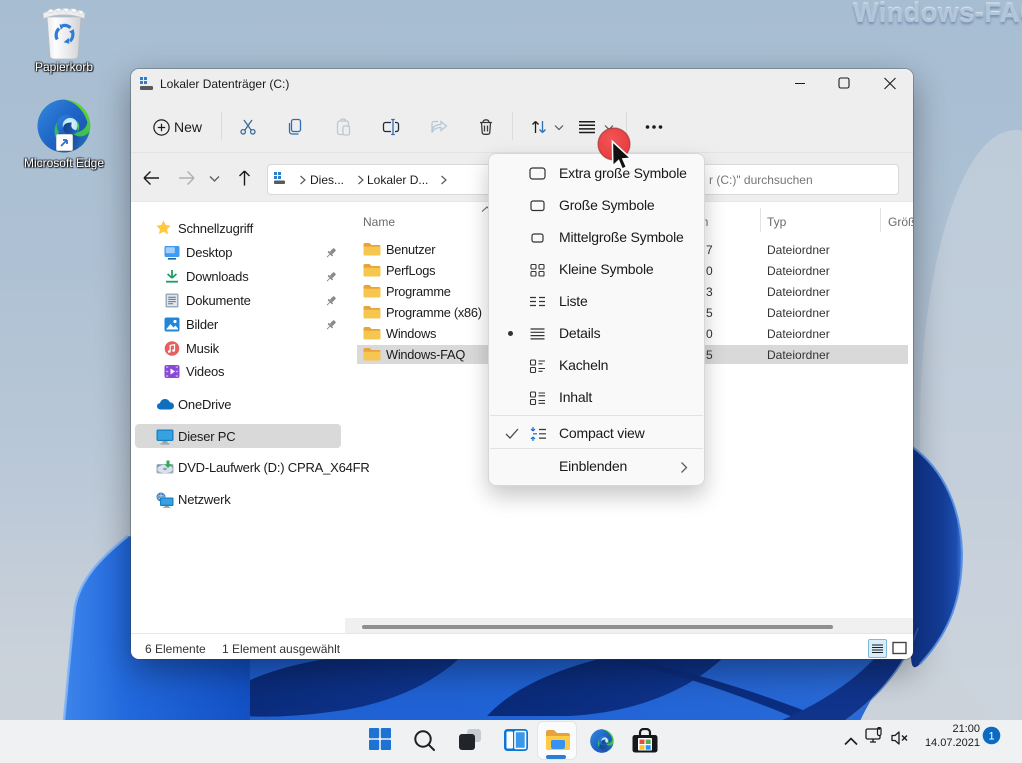 This screenshot has width=1022, height=763. What do you see at coordinates (991, 737) in the screenshot?
I see `svg-text: 1` at bounding box center [991, 737].